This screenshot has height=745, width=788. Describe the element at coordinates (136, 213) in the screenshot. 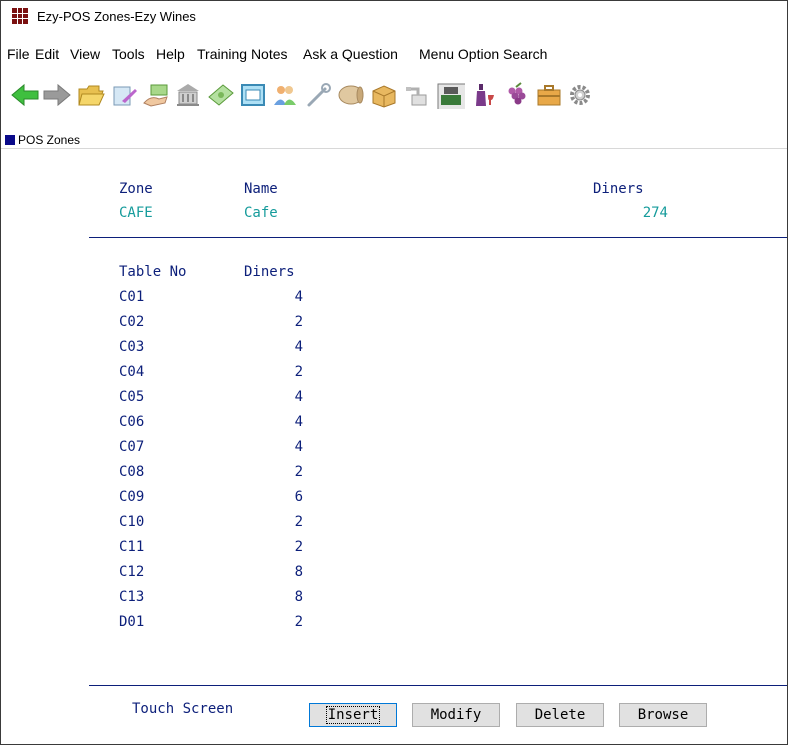

I see `zone-code-field: CAFE` at that location.